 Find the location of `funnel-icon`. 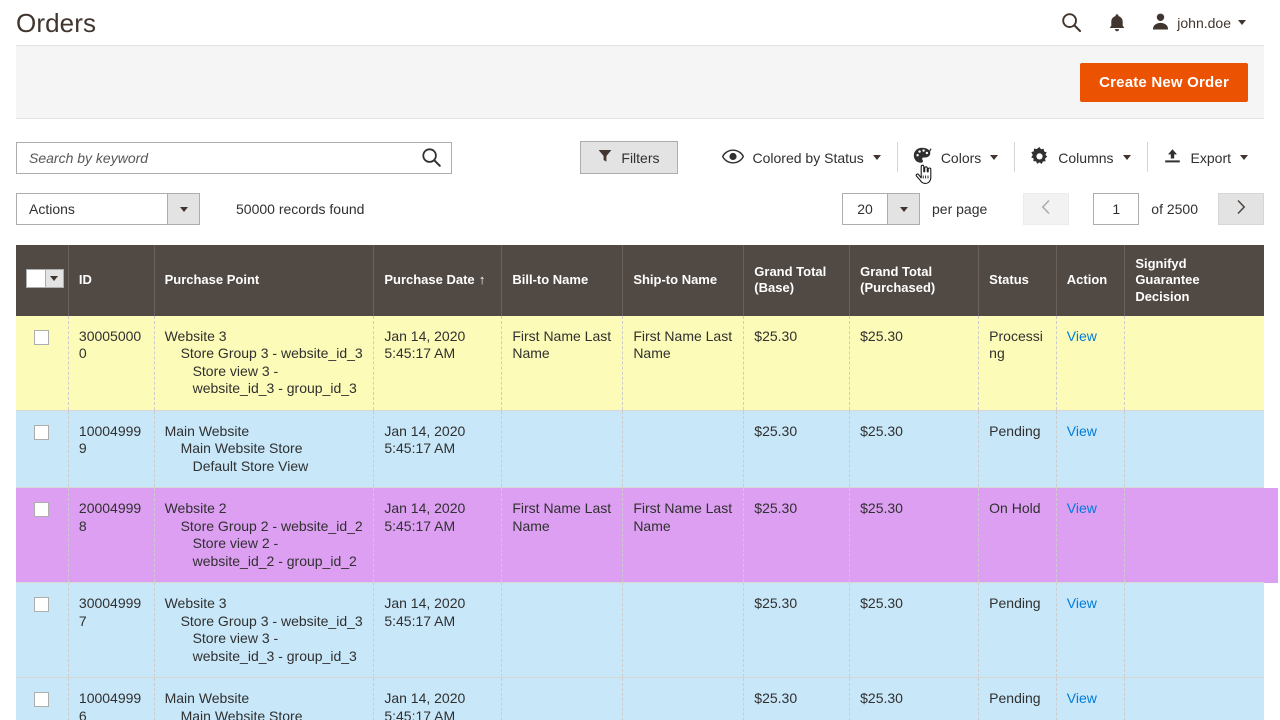

funnel-icon is located at coordinates (605, 157).